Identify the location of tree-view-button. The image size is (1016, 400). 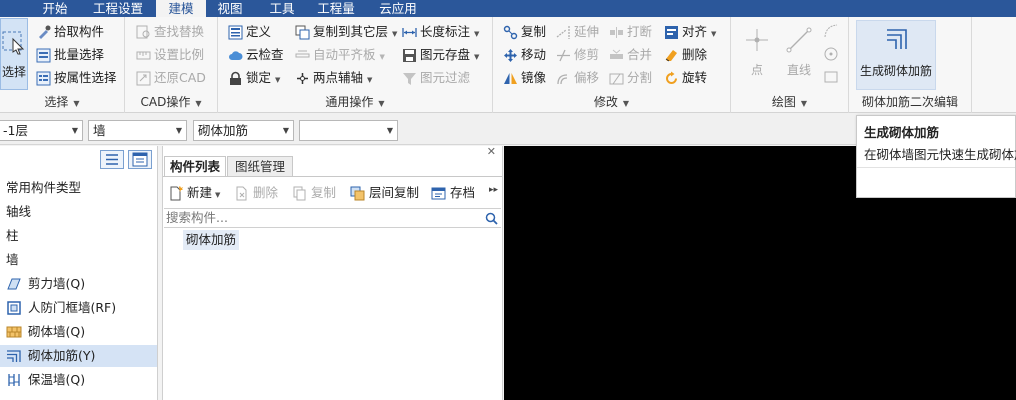
(140, 159).